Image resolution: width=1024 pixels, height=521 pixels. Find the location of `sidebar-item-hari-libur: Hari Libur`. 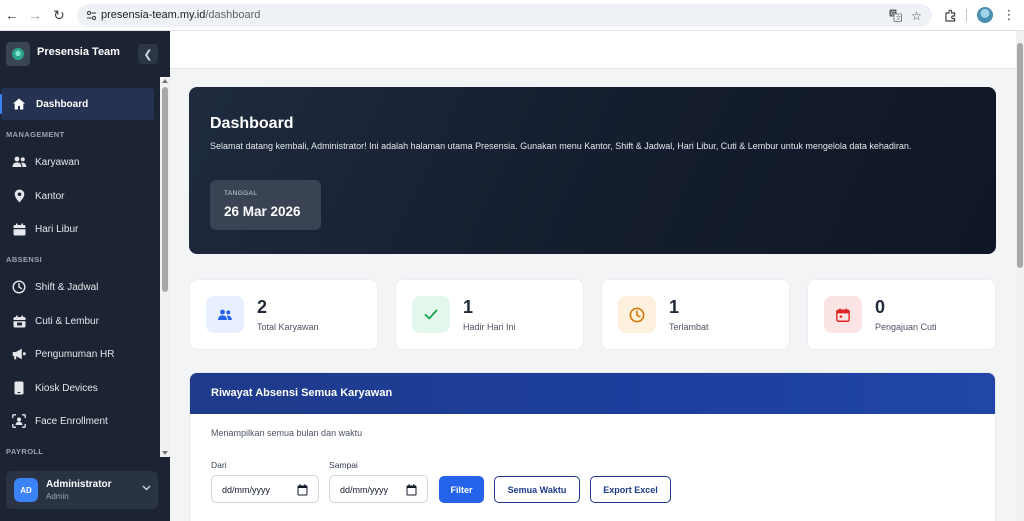

sidebar-item-hari-libur: Hari Libur is located at coordinates (78, 229).